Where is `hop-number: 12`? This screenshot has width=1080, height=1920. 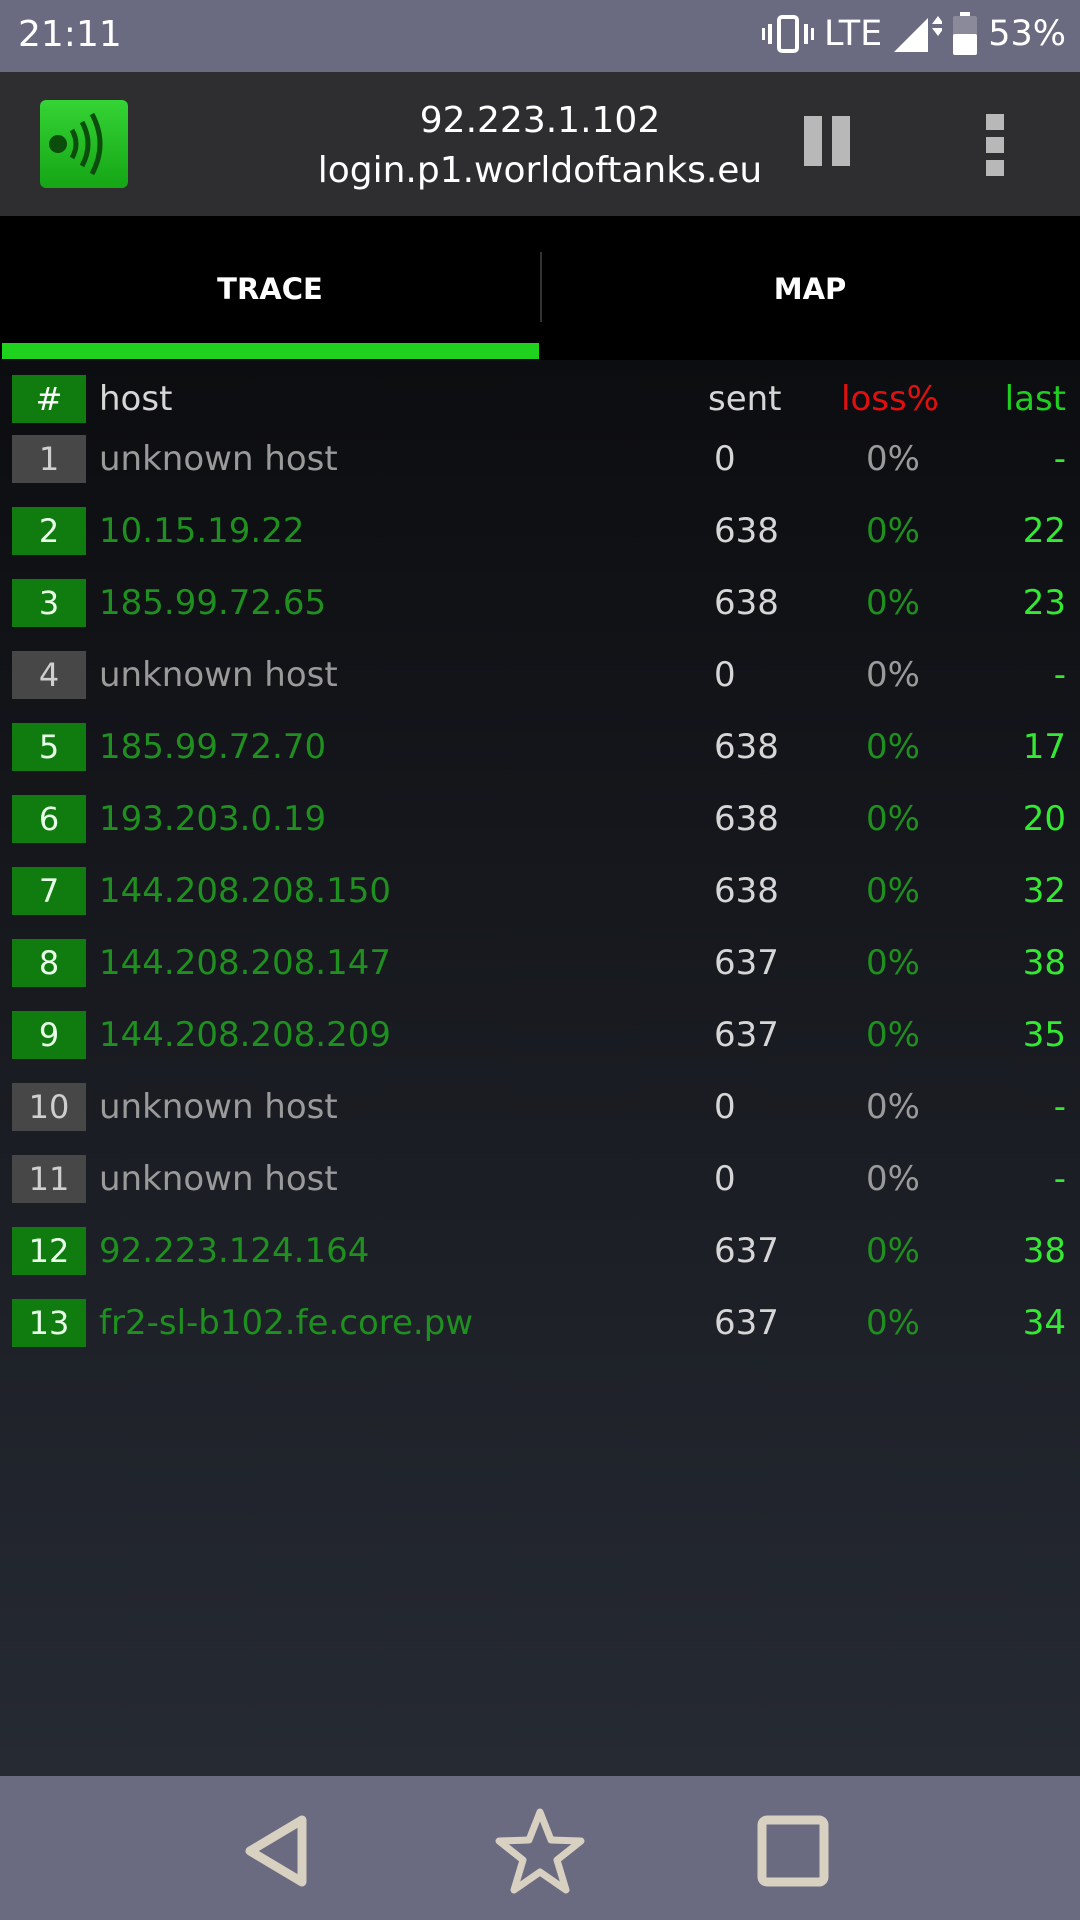
hop-number: 12 is located at coordinates (49, 1251).